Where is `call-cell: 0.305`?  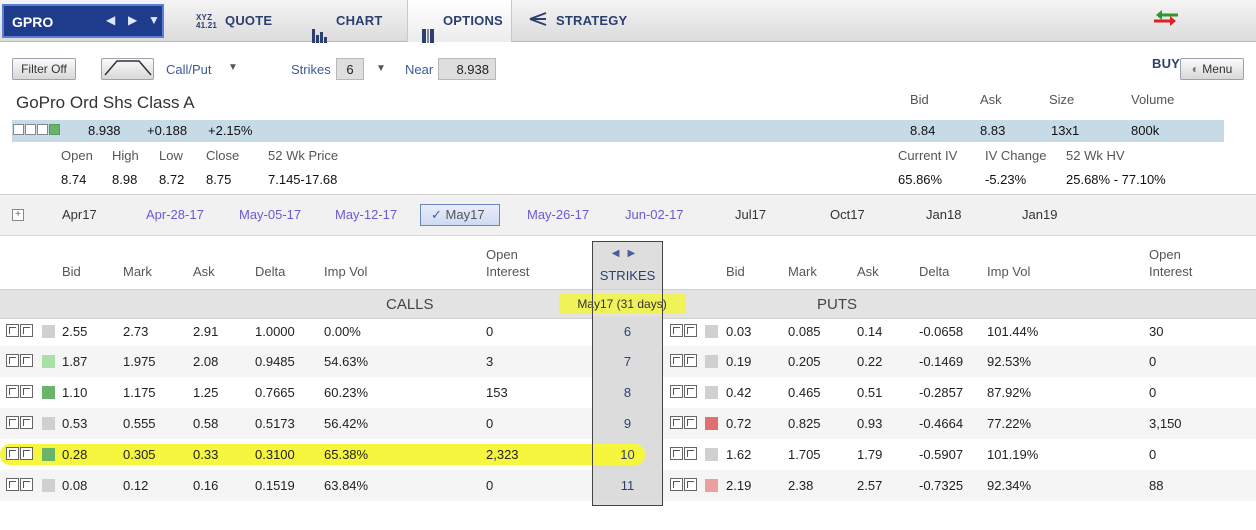 call-cell: 0.305 is located at coordinates (139, 454).